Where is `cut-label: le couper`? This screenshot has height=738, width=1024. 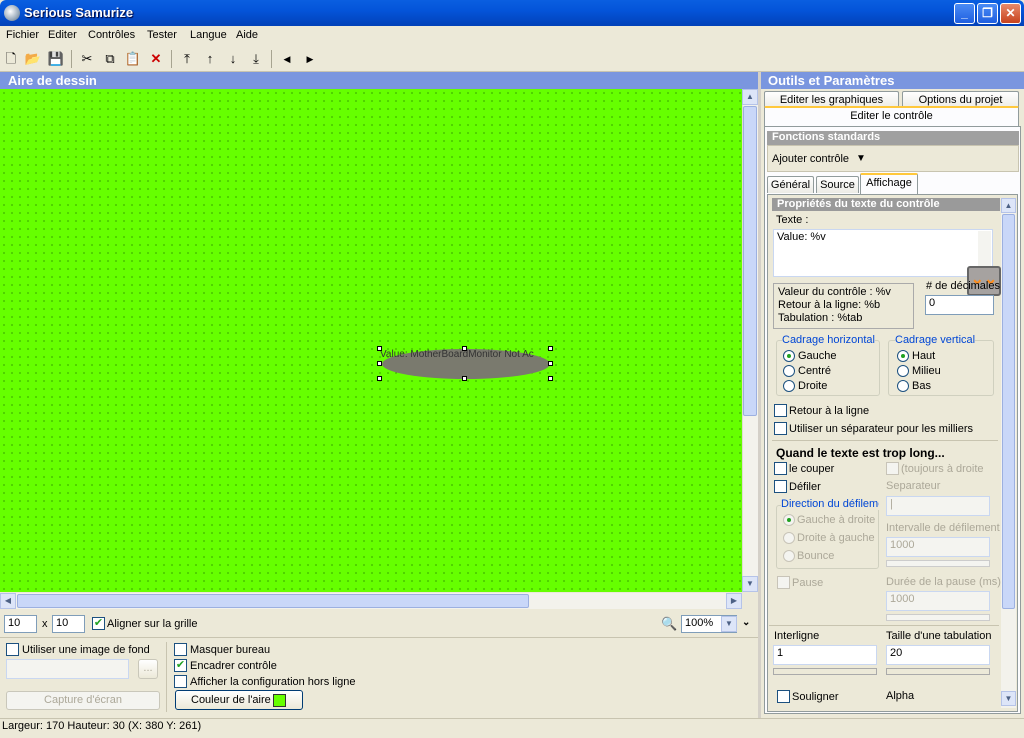 cut-label: le couper is located at coordinates (812, 469).